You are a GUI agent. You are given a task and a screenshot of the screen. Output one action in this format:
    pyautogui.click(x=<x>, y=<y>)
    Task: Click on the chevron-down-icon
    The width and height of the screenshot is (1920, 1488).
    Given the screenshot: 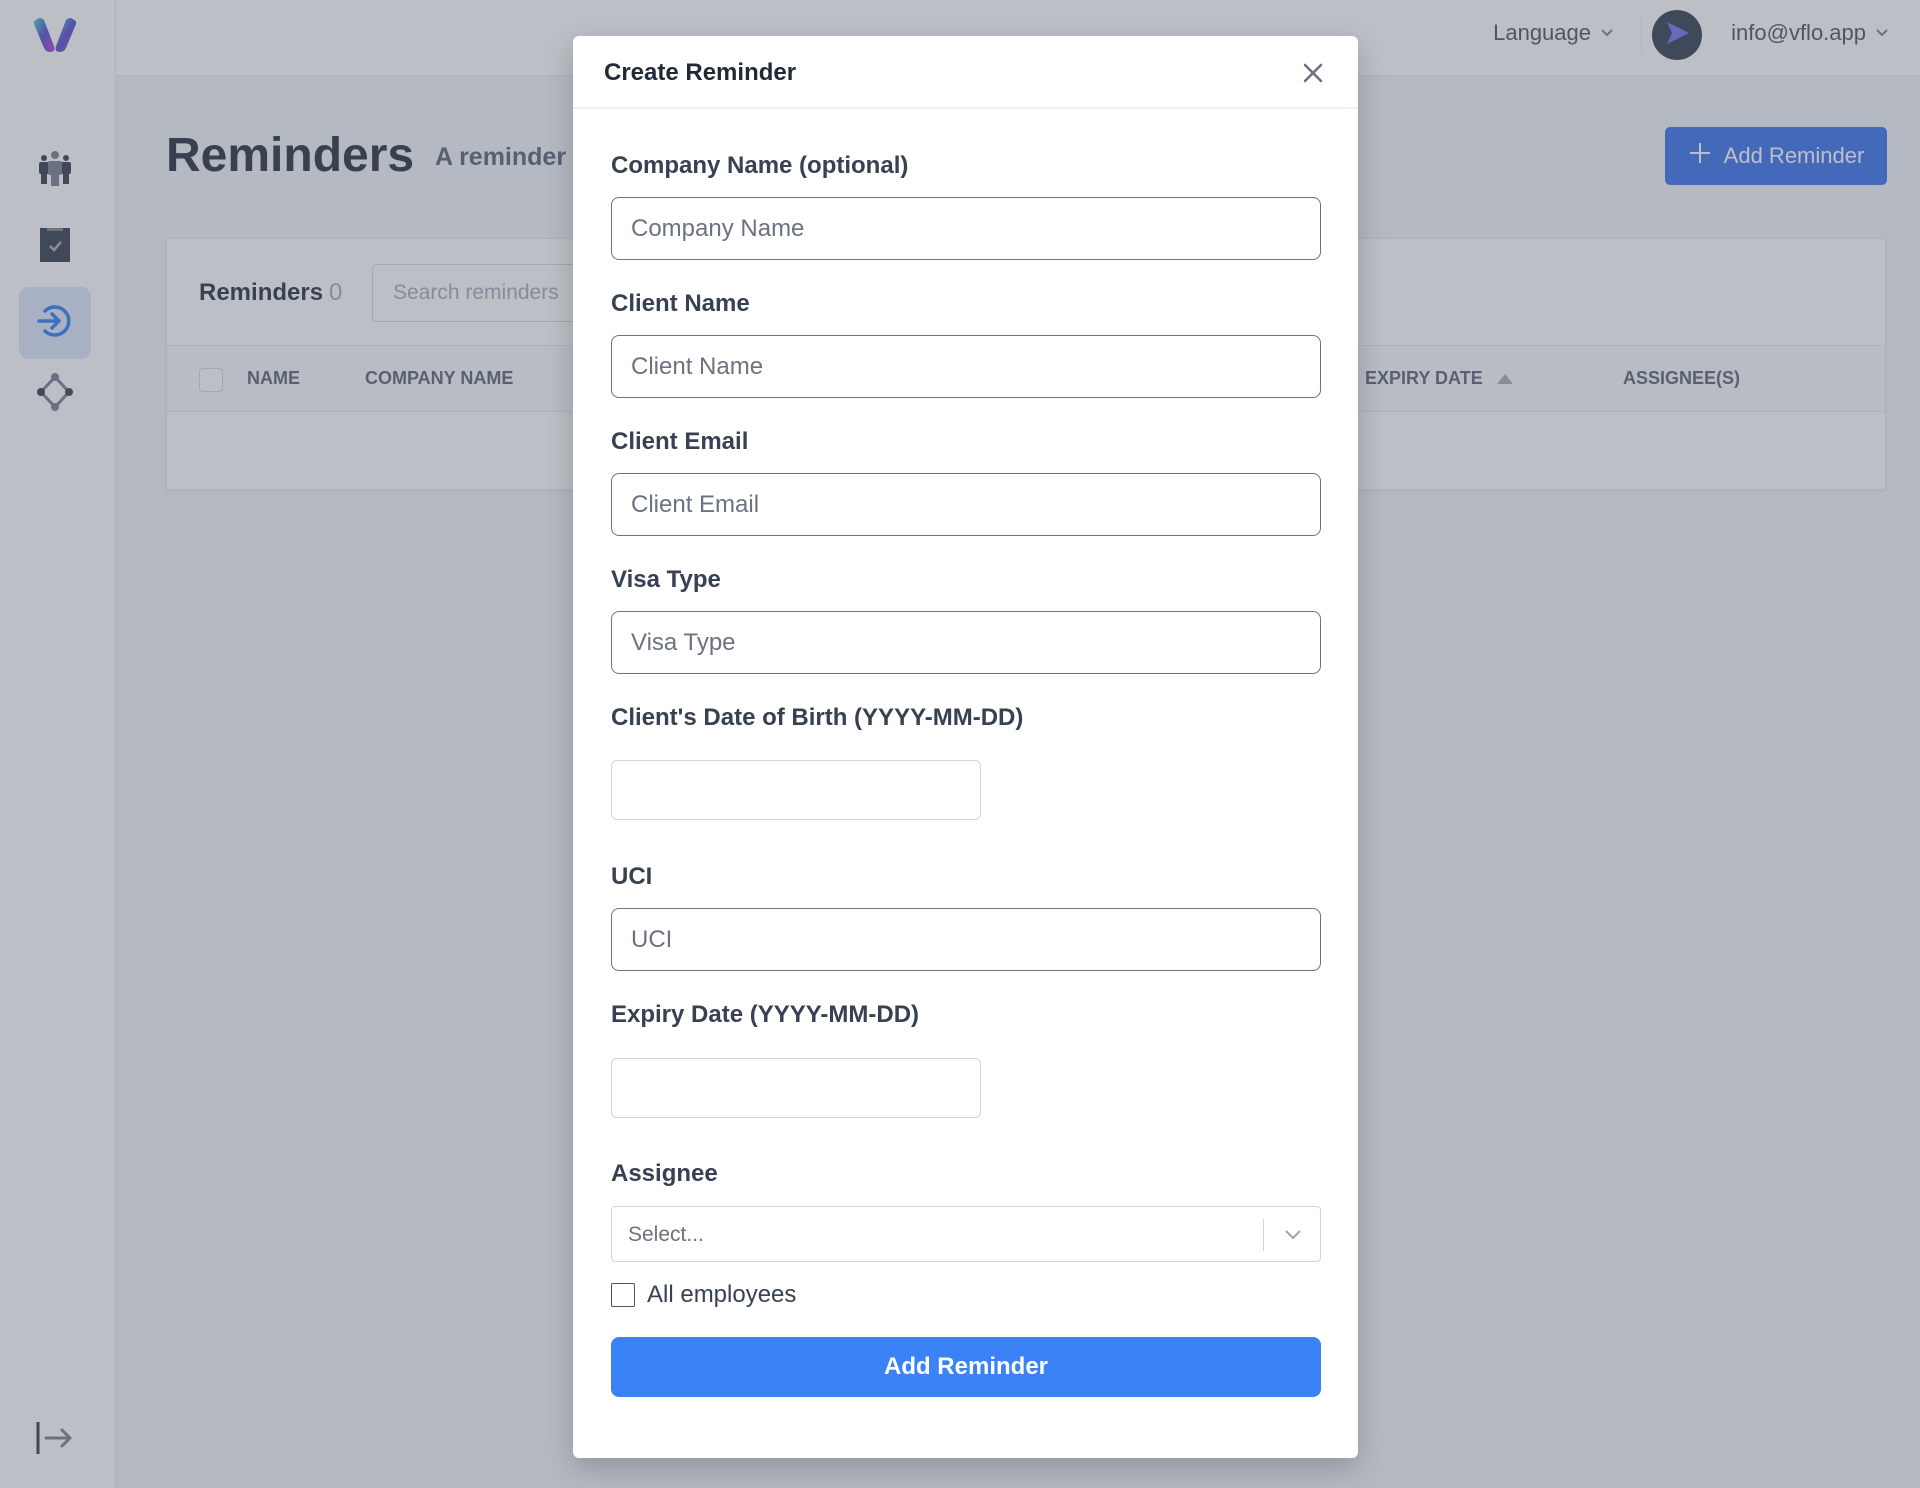 What is the action you would take?
    pyautogui.click(x=1293, y=1234)
    